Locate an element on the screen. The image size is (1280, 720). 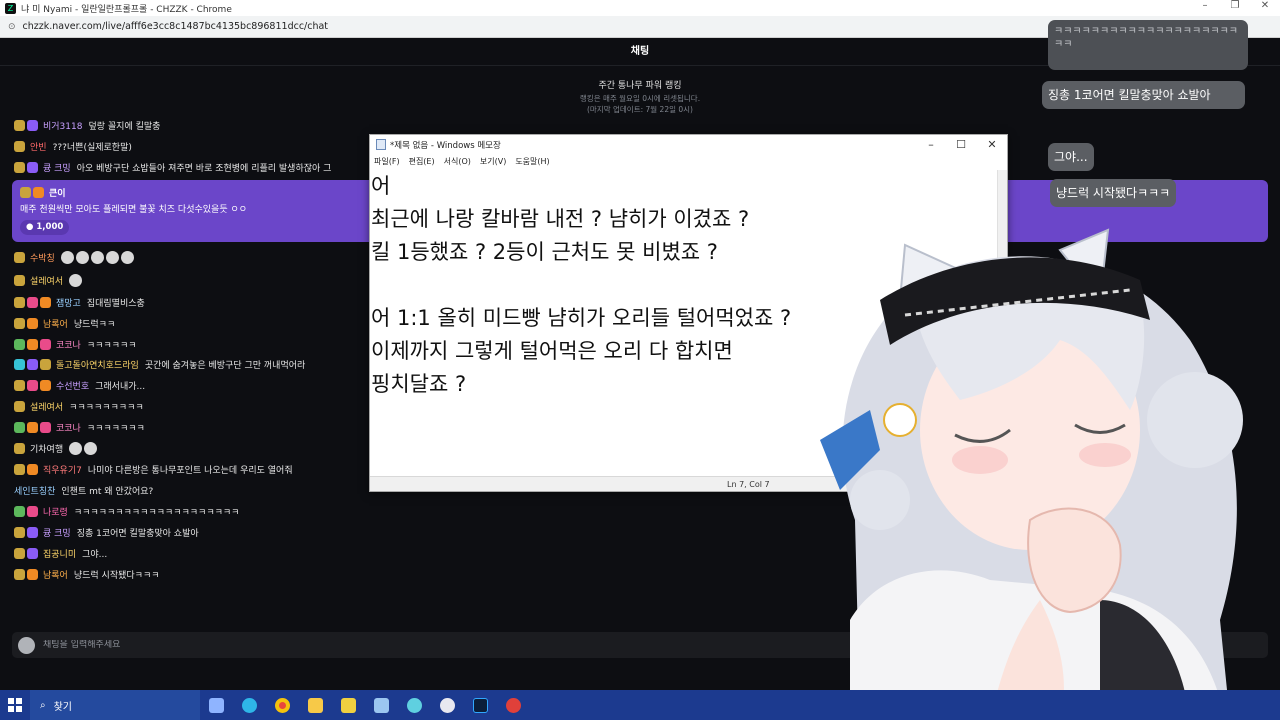
chat-message: 수박칭 is located at coordinates (75, 257).